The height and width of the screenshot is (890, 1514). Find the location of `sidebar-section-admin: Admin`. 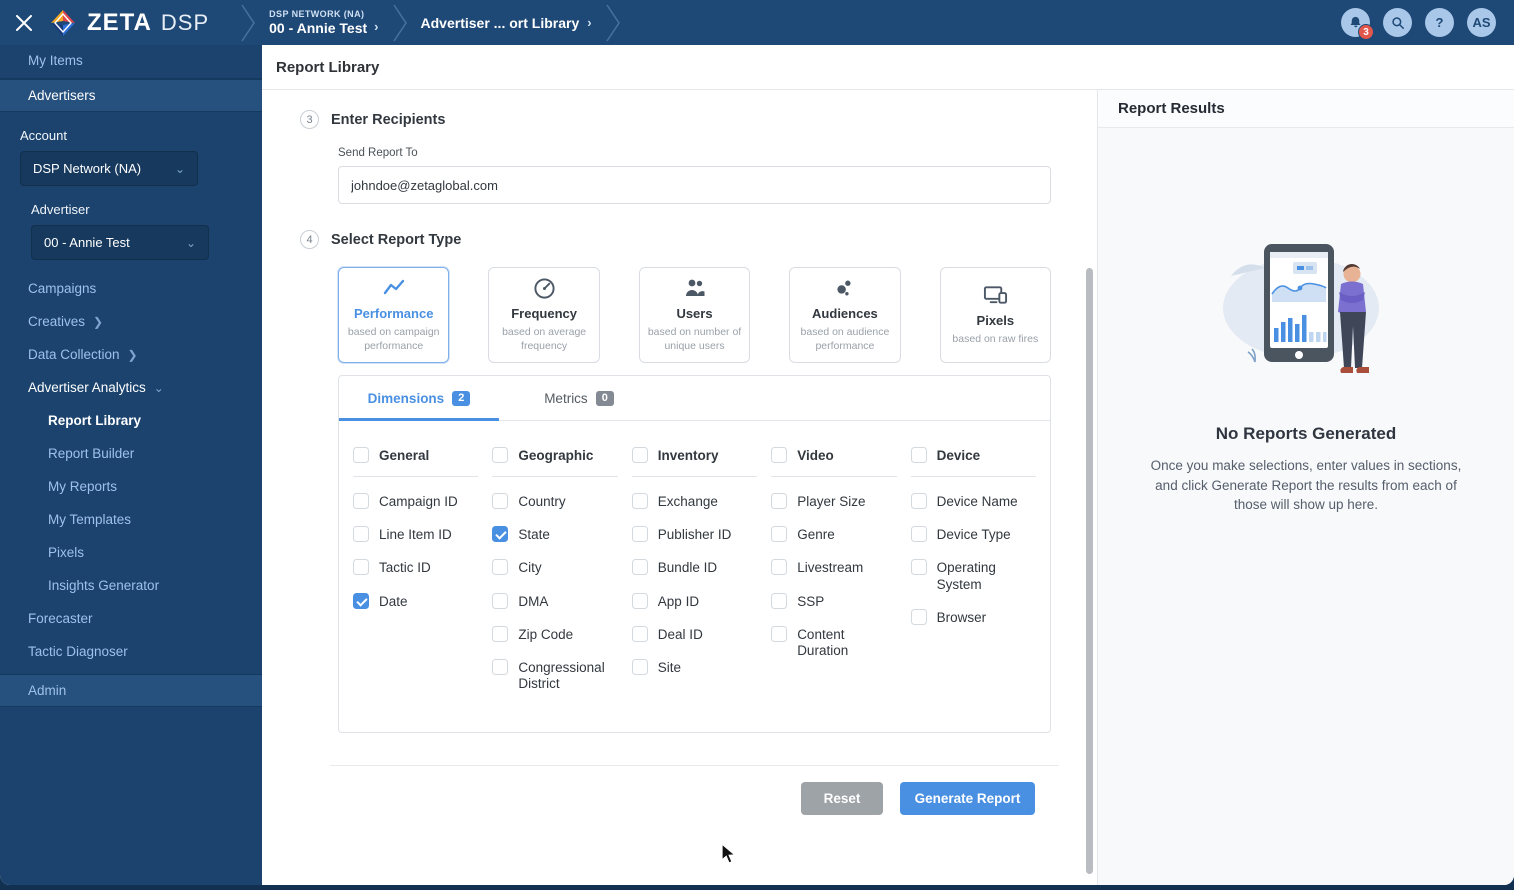

sidebar-section-admin: Admin is located at coordinates (131, 690).